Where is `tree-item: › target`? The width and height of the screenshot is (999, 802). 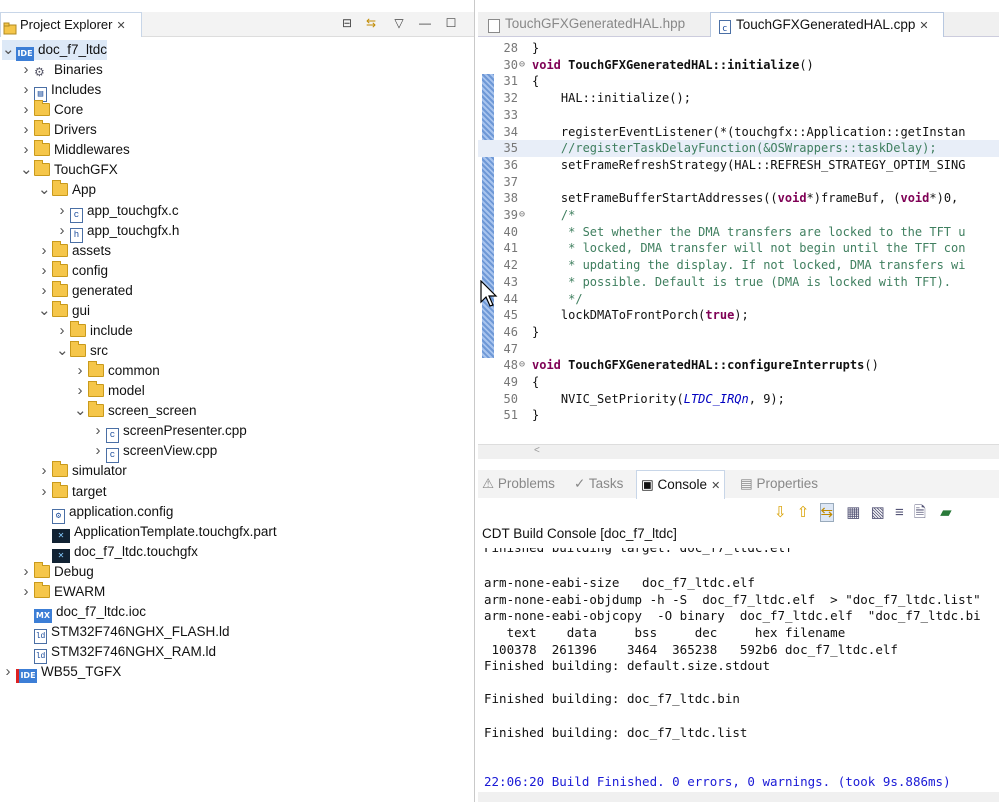 tree-item: › target is located at coordinates (72, 491).